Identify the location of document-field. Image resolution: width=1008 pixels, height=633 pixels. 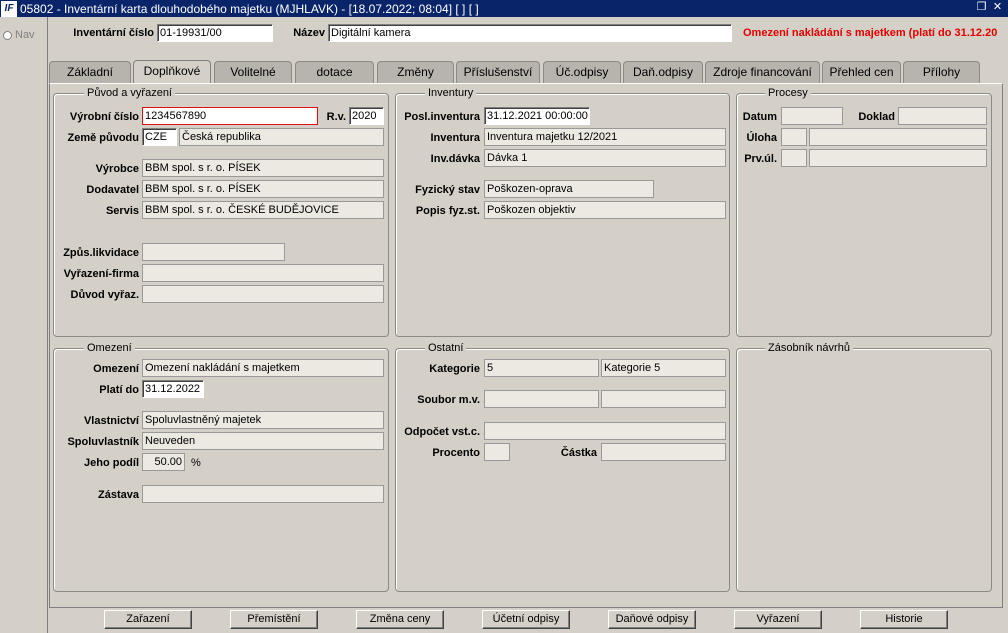
(942, 116).